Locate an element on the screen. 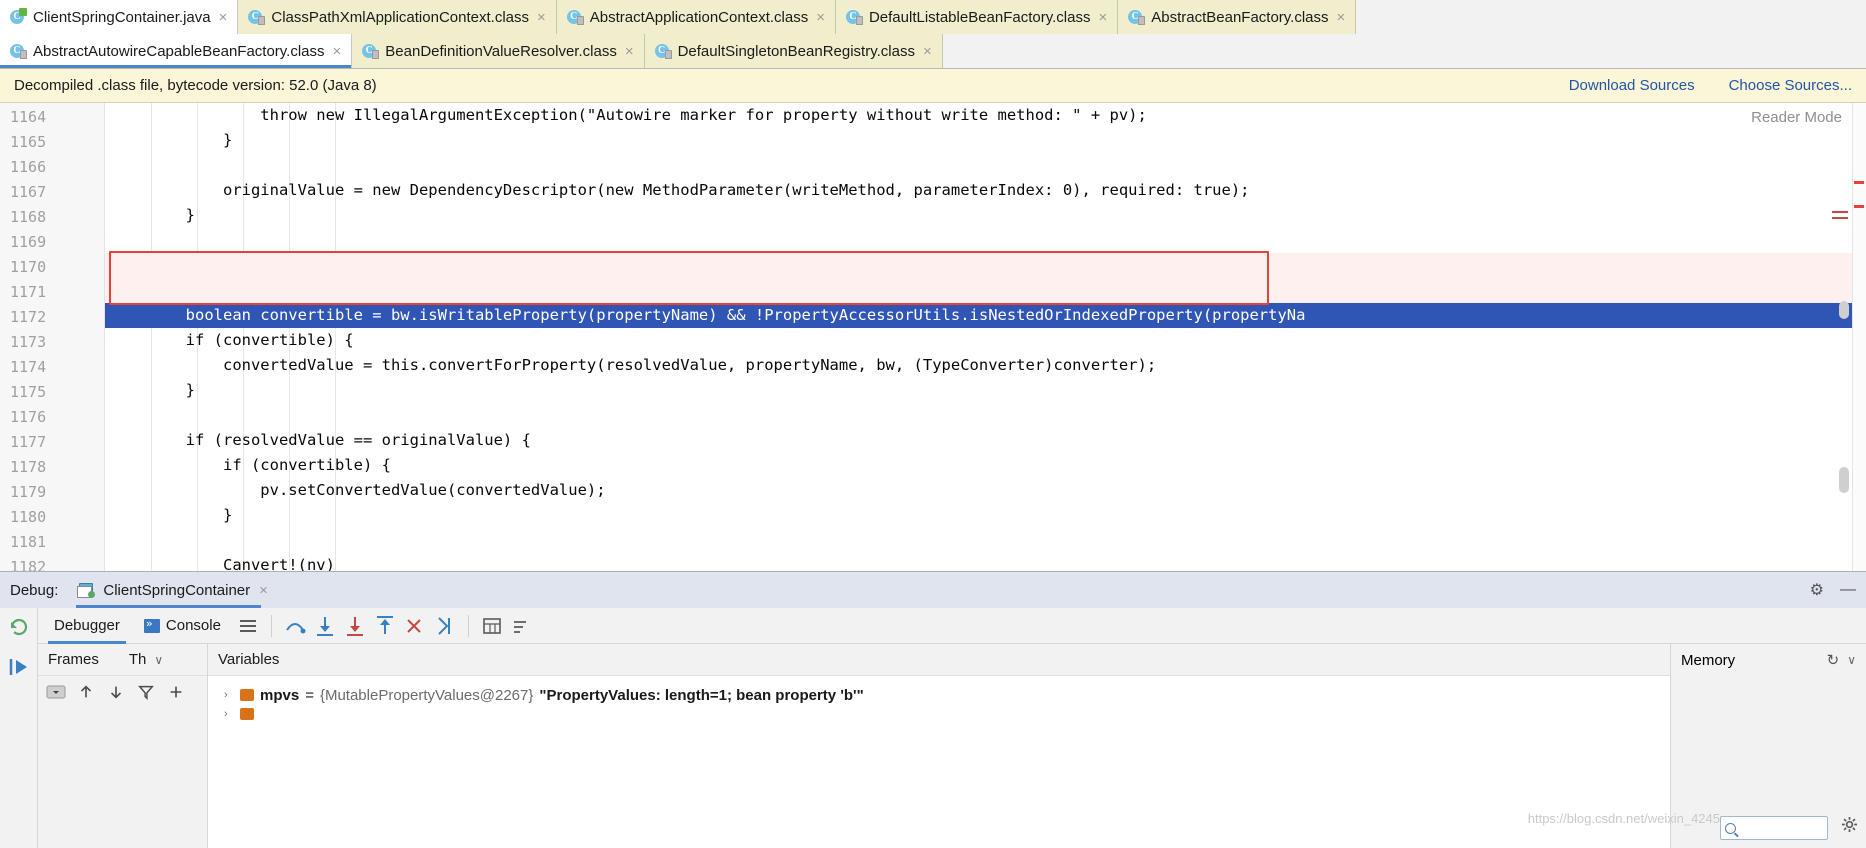  drop-frame-icon is located at coordinates (415, 626).